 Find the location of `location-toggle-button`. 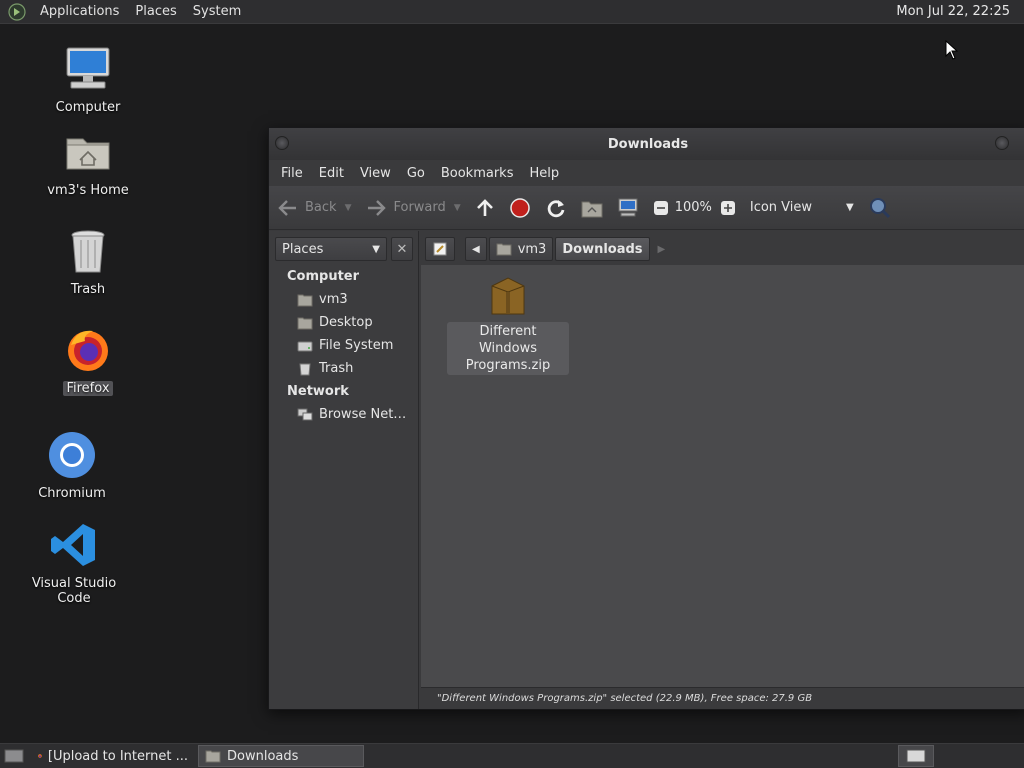

location-toggle-button is located at coordinates (440, 249).